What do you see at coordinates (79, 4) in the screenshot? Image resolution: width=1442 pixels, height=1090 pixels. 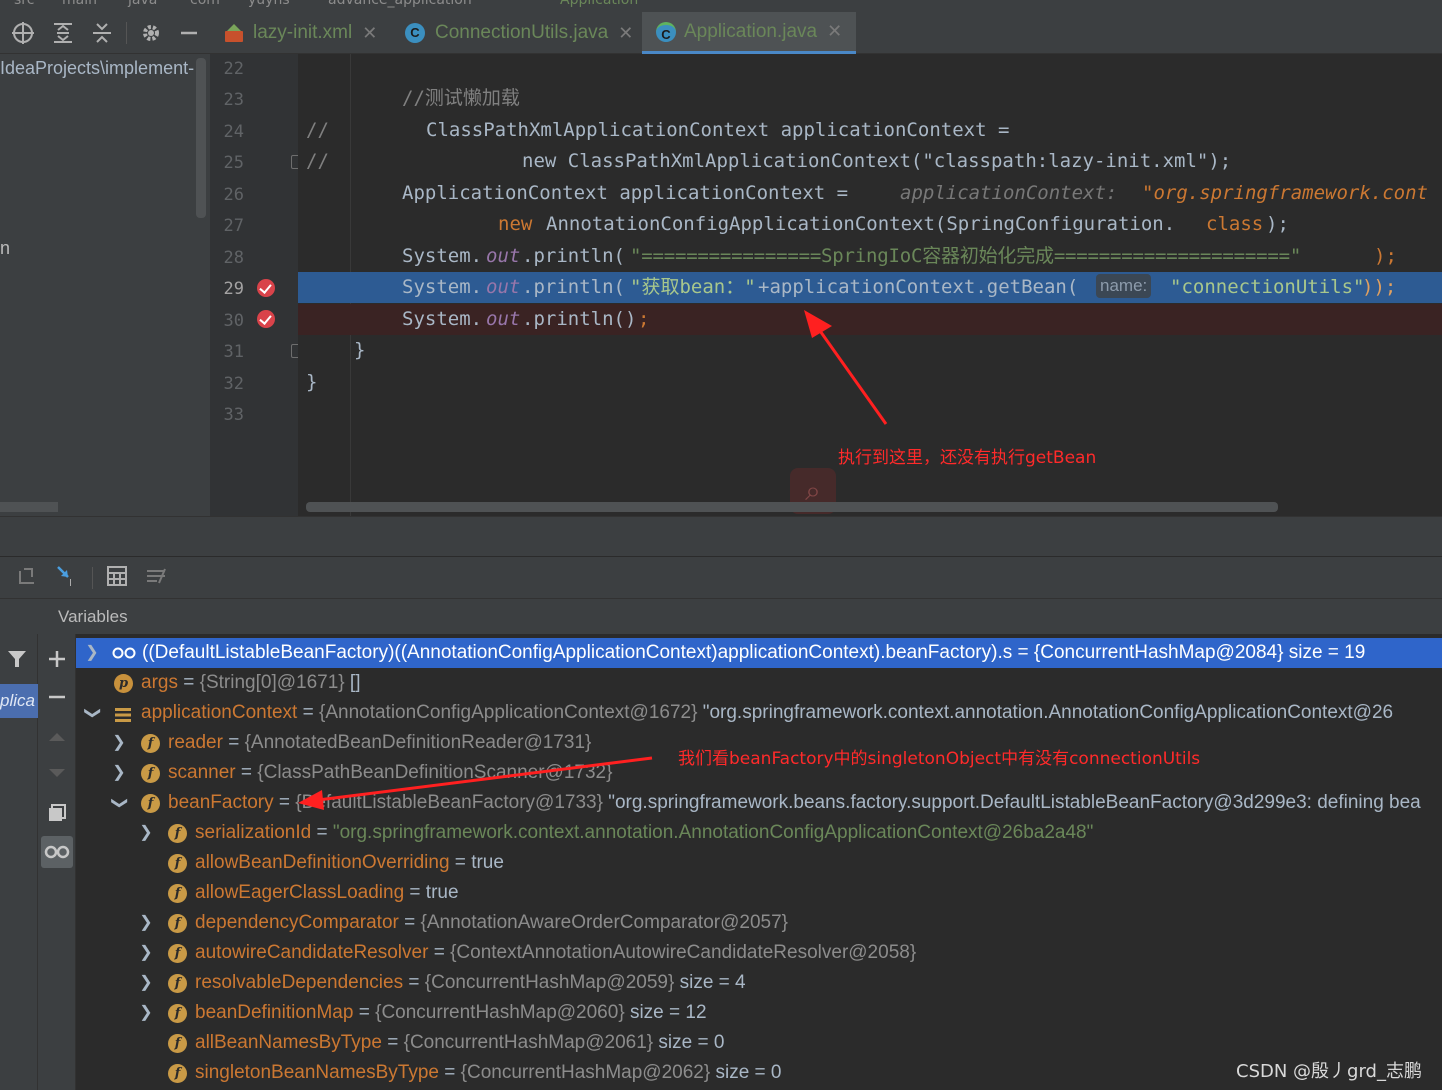 I see `breadcrumb-item: main` at bounding box center [79, 4].